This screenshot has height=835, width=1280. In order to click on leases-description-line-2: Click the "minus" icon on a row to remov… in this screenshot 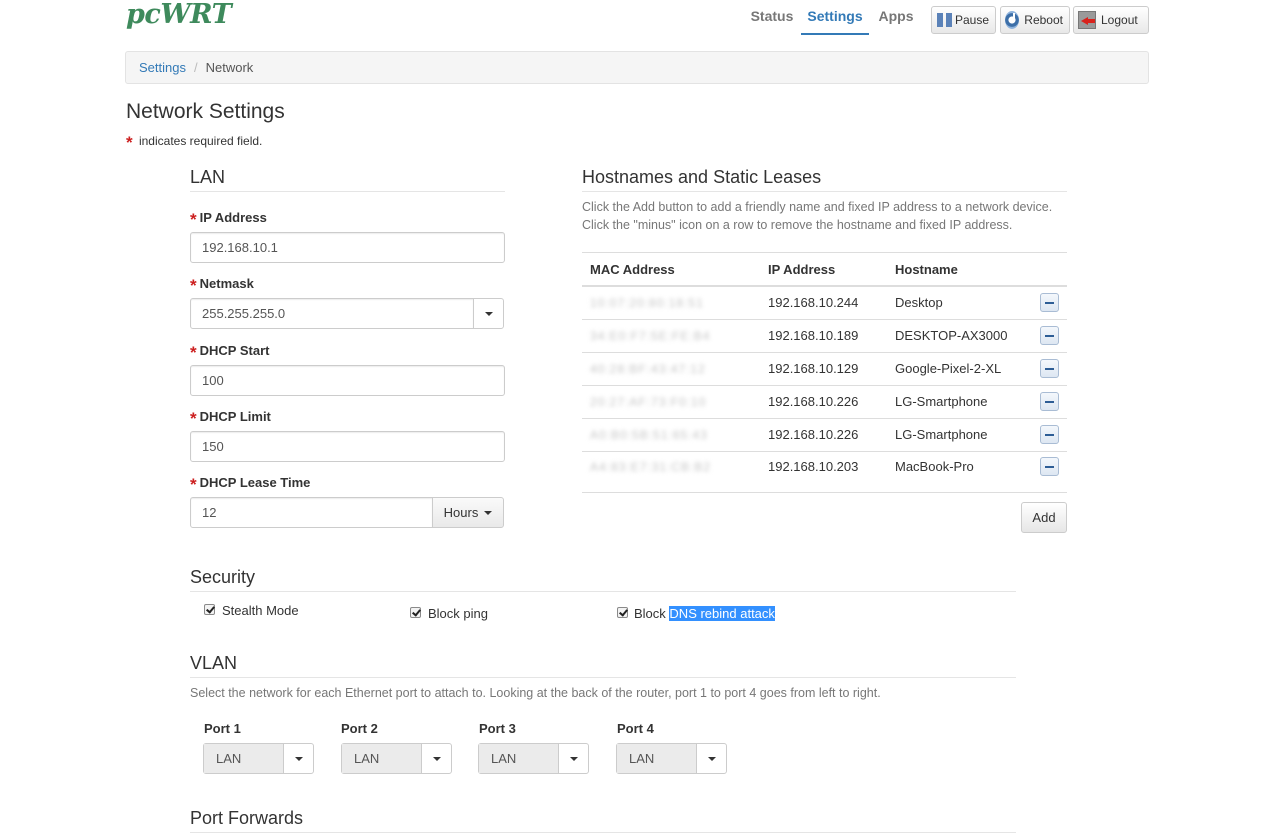, I will do `click(797, 225)`.